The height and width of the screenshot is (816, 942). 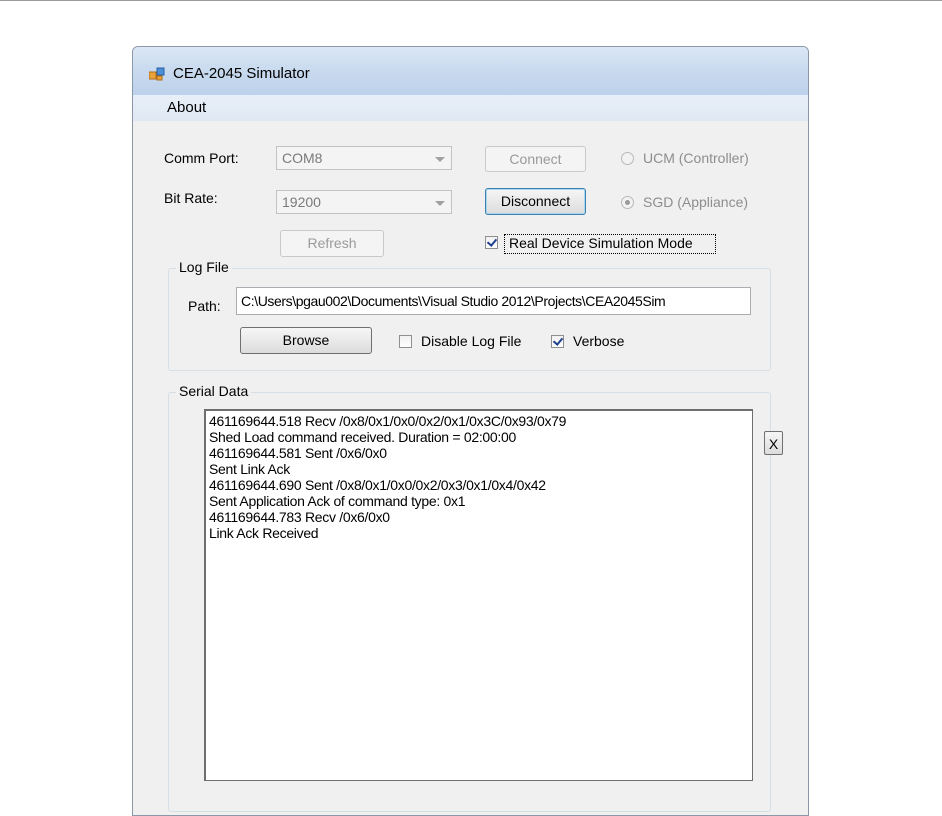 I want to click on disconnect-button: Disconnect, so click(x=535, y=201).